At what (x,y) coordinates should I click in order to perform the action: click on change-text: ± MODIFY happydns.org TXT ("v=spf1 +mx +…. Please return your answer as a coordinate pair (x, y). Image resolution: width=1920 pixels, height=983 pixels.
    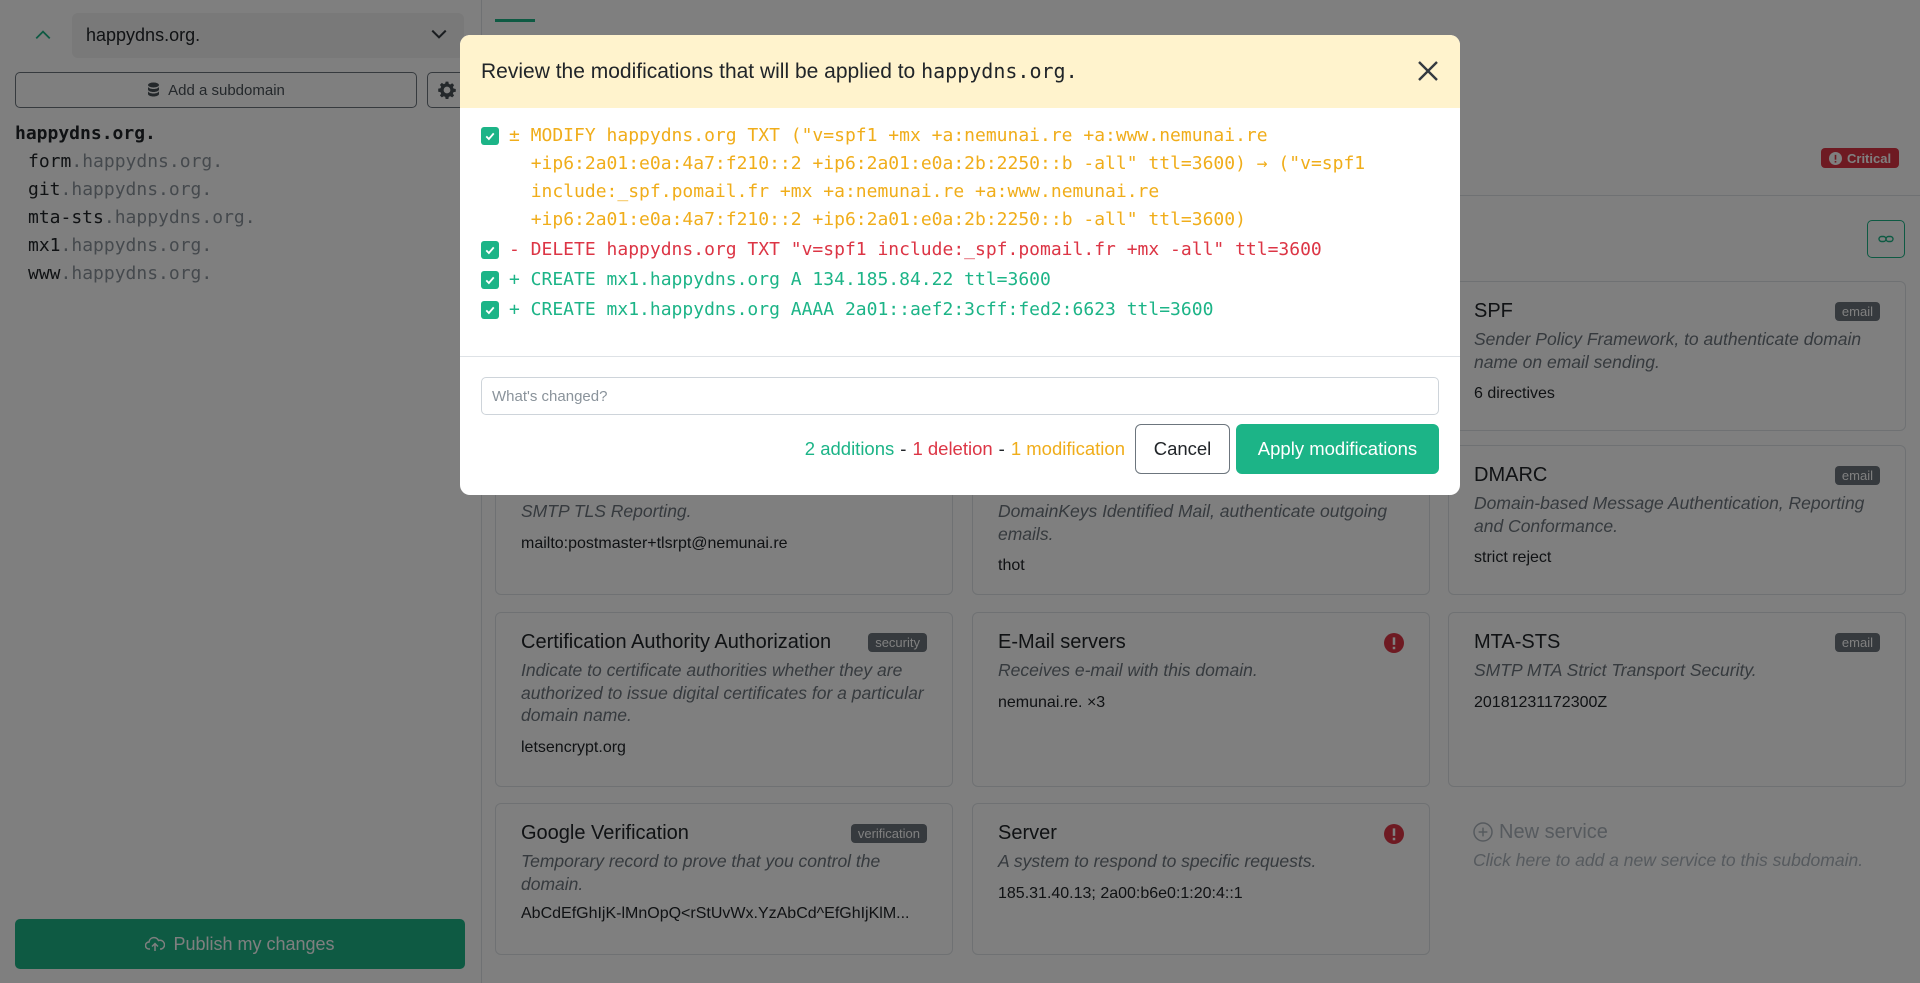
    Looking at the image, I should click on (937, 177).